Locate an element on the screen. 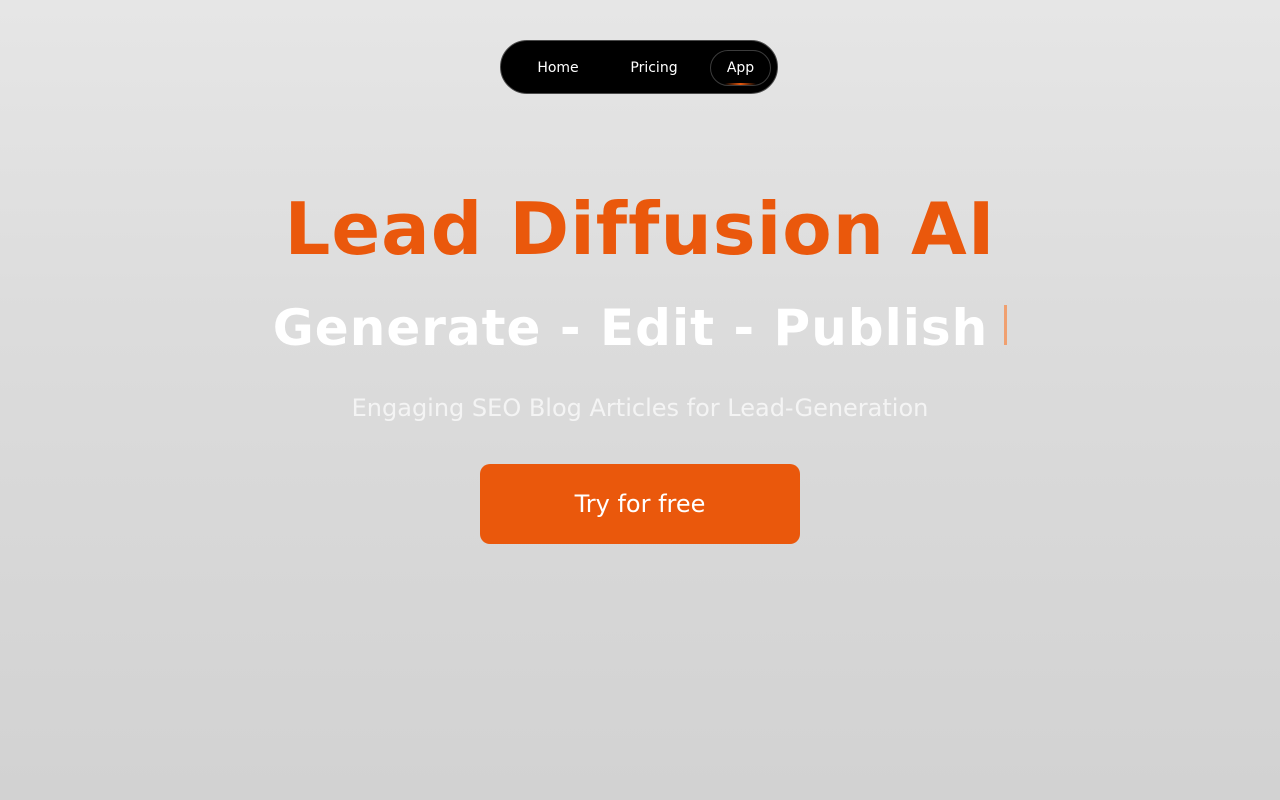 The image size is (1280, 800). typing-cursor is located at coordinates (1006, 325).